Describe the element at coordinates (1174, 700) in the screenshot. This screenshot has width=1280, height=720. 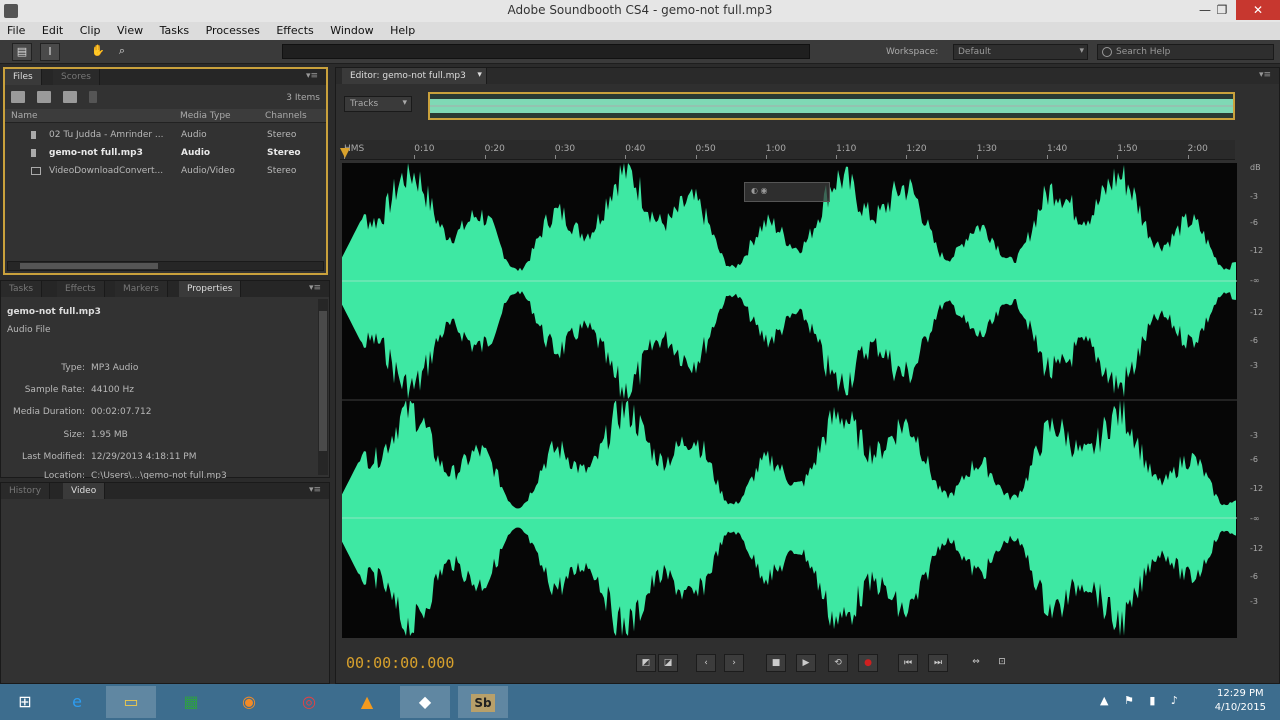
I see `volume-icon: ♪` at that location.